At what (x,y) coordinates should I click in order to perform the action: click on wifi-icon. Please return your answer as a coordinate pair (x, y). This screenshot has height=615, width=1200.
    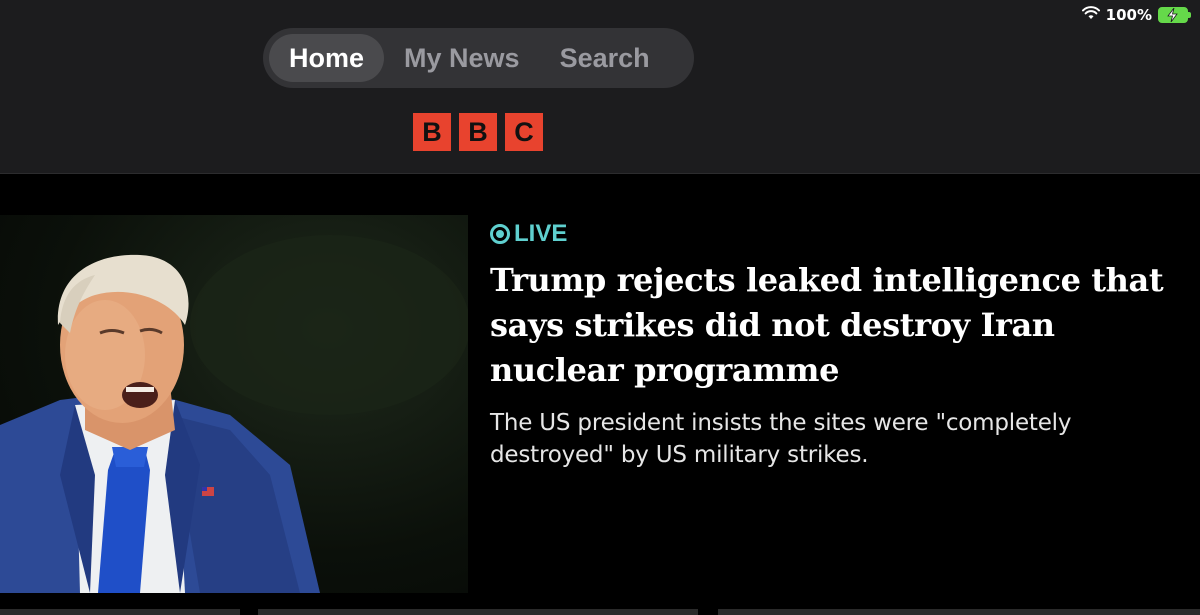
    Looking at the image, I should click on (1090, 15).